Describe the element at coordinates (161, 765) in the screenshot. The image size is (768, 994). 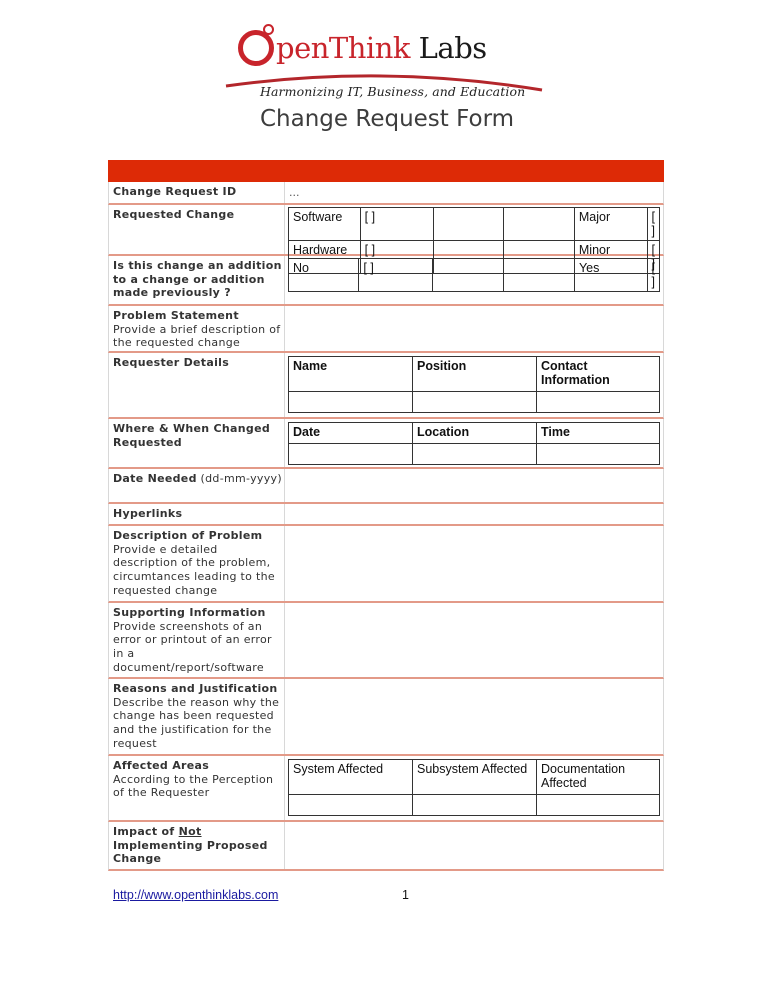
I see `label-affected-areas: Affected Areas` at that location.